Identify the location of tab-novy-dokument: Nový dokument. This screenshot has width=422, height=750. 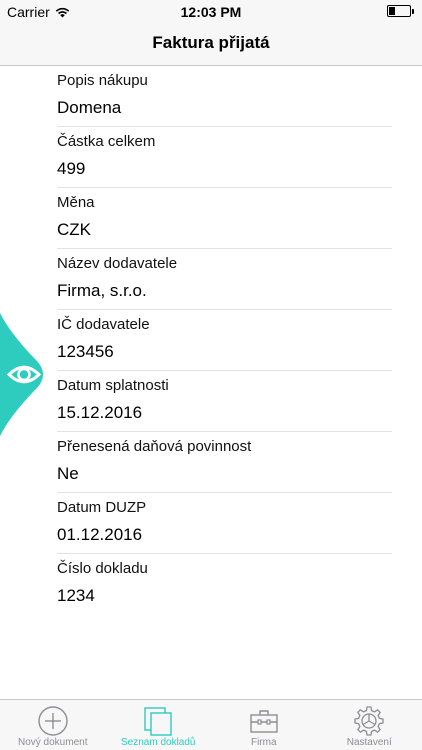
(53, 725).